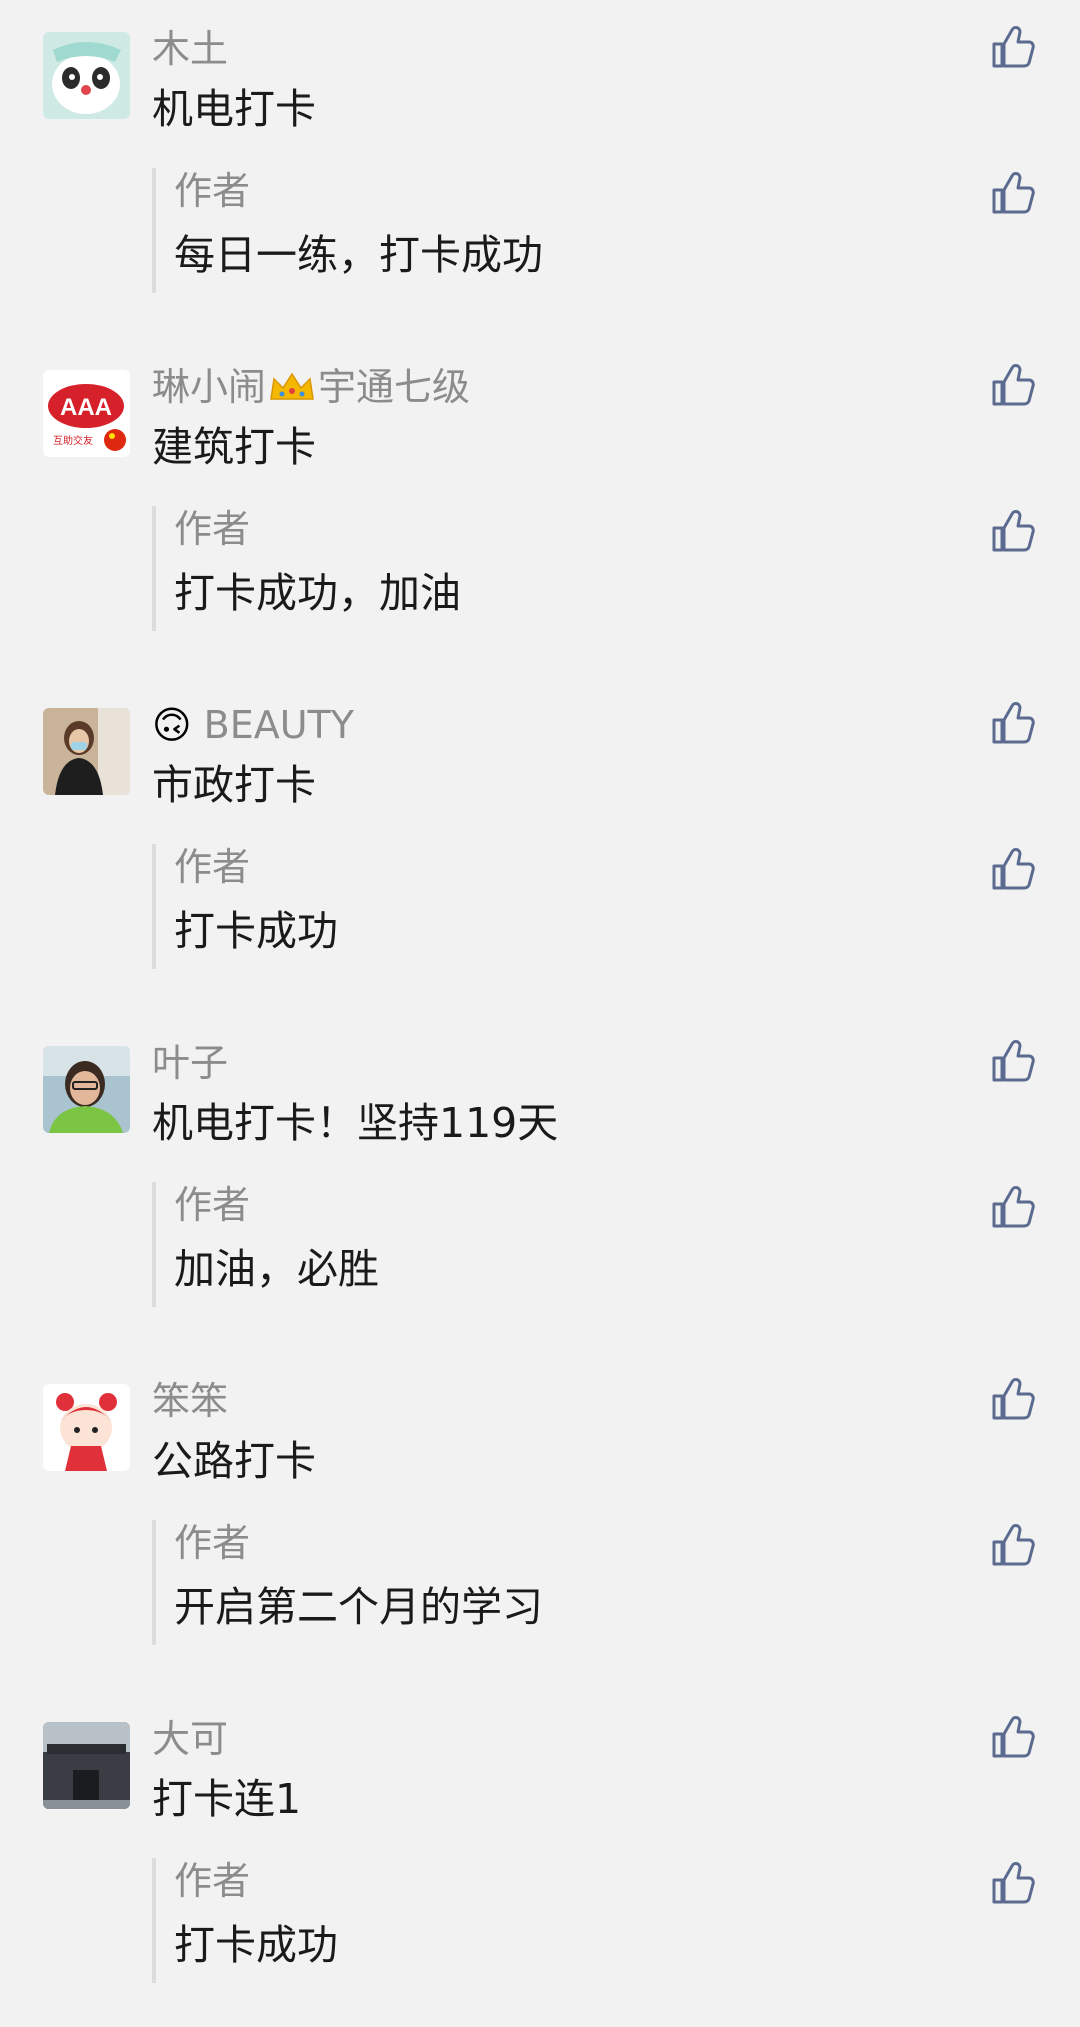 The width and height of the screenshot is (1080, 2027). What do you see at coordinates (234, 109) in the screenshot?
I see `comment-text: 机电打卡` at bounding box center [234, 109].